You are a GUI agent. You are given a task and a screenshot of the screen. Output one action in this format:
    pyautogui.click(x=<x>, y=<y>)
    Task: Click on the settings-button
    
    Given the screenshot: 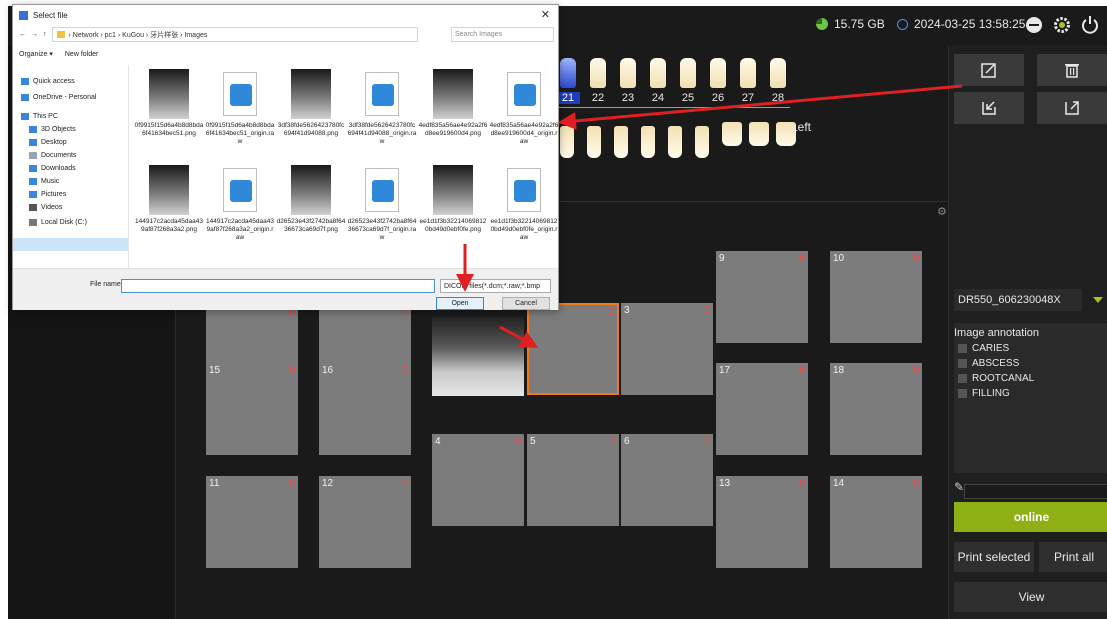 What is the action you would take?
    pyautogui.click(x=1062, y=25)
    